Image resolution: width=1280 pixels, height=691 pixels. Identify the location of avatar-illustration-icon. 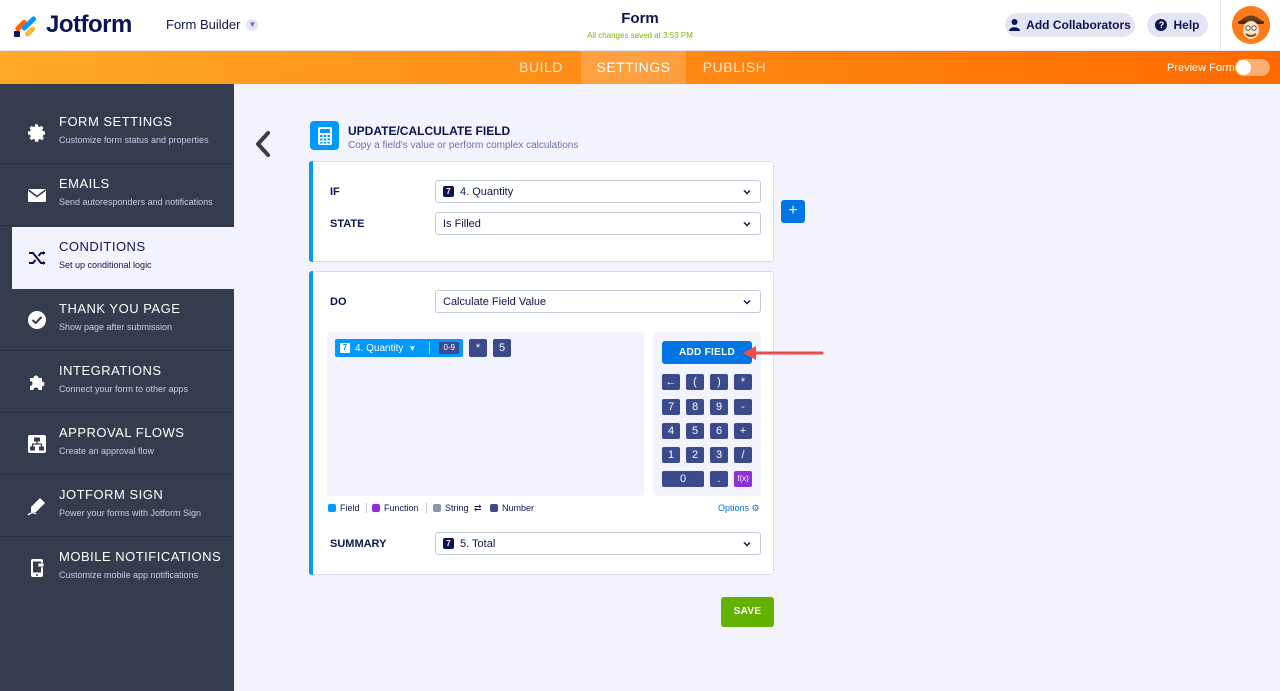
(1251, 25).